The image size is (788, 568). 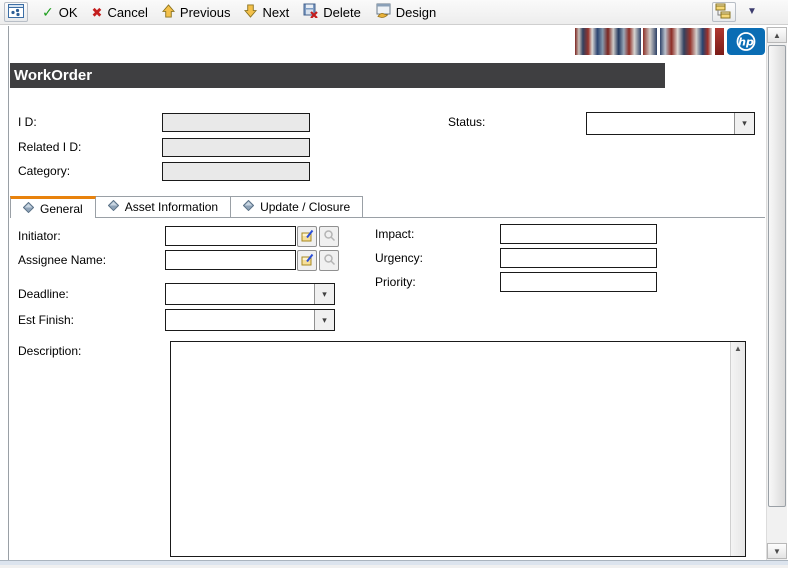 I want to click on record-tree-button, so click(x=724, y=12).